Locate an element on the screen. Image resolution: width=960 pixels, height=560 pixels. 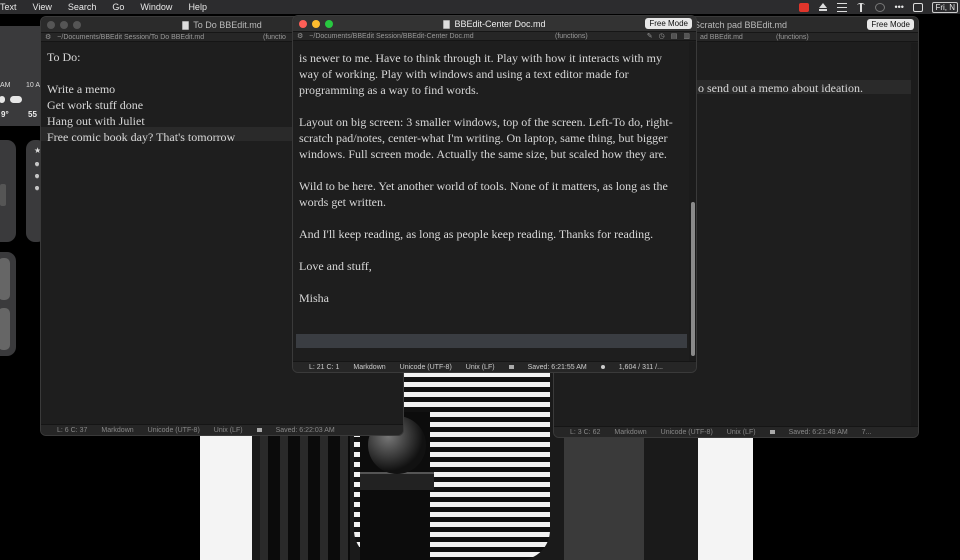
clock-icon is located at coordinates (880, 7).